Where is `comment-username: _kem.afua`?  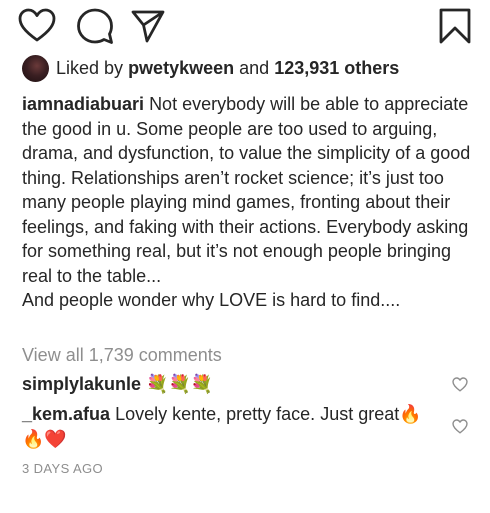 comment-username: _kem.afua is located at coordinates (66, 414).